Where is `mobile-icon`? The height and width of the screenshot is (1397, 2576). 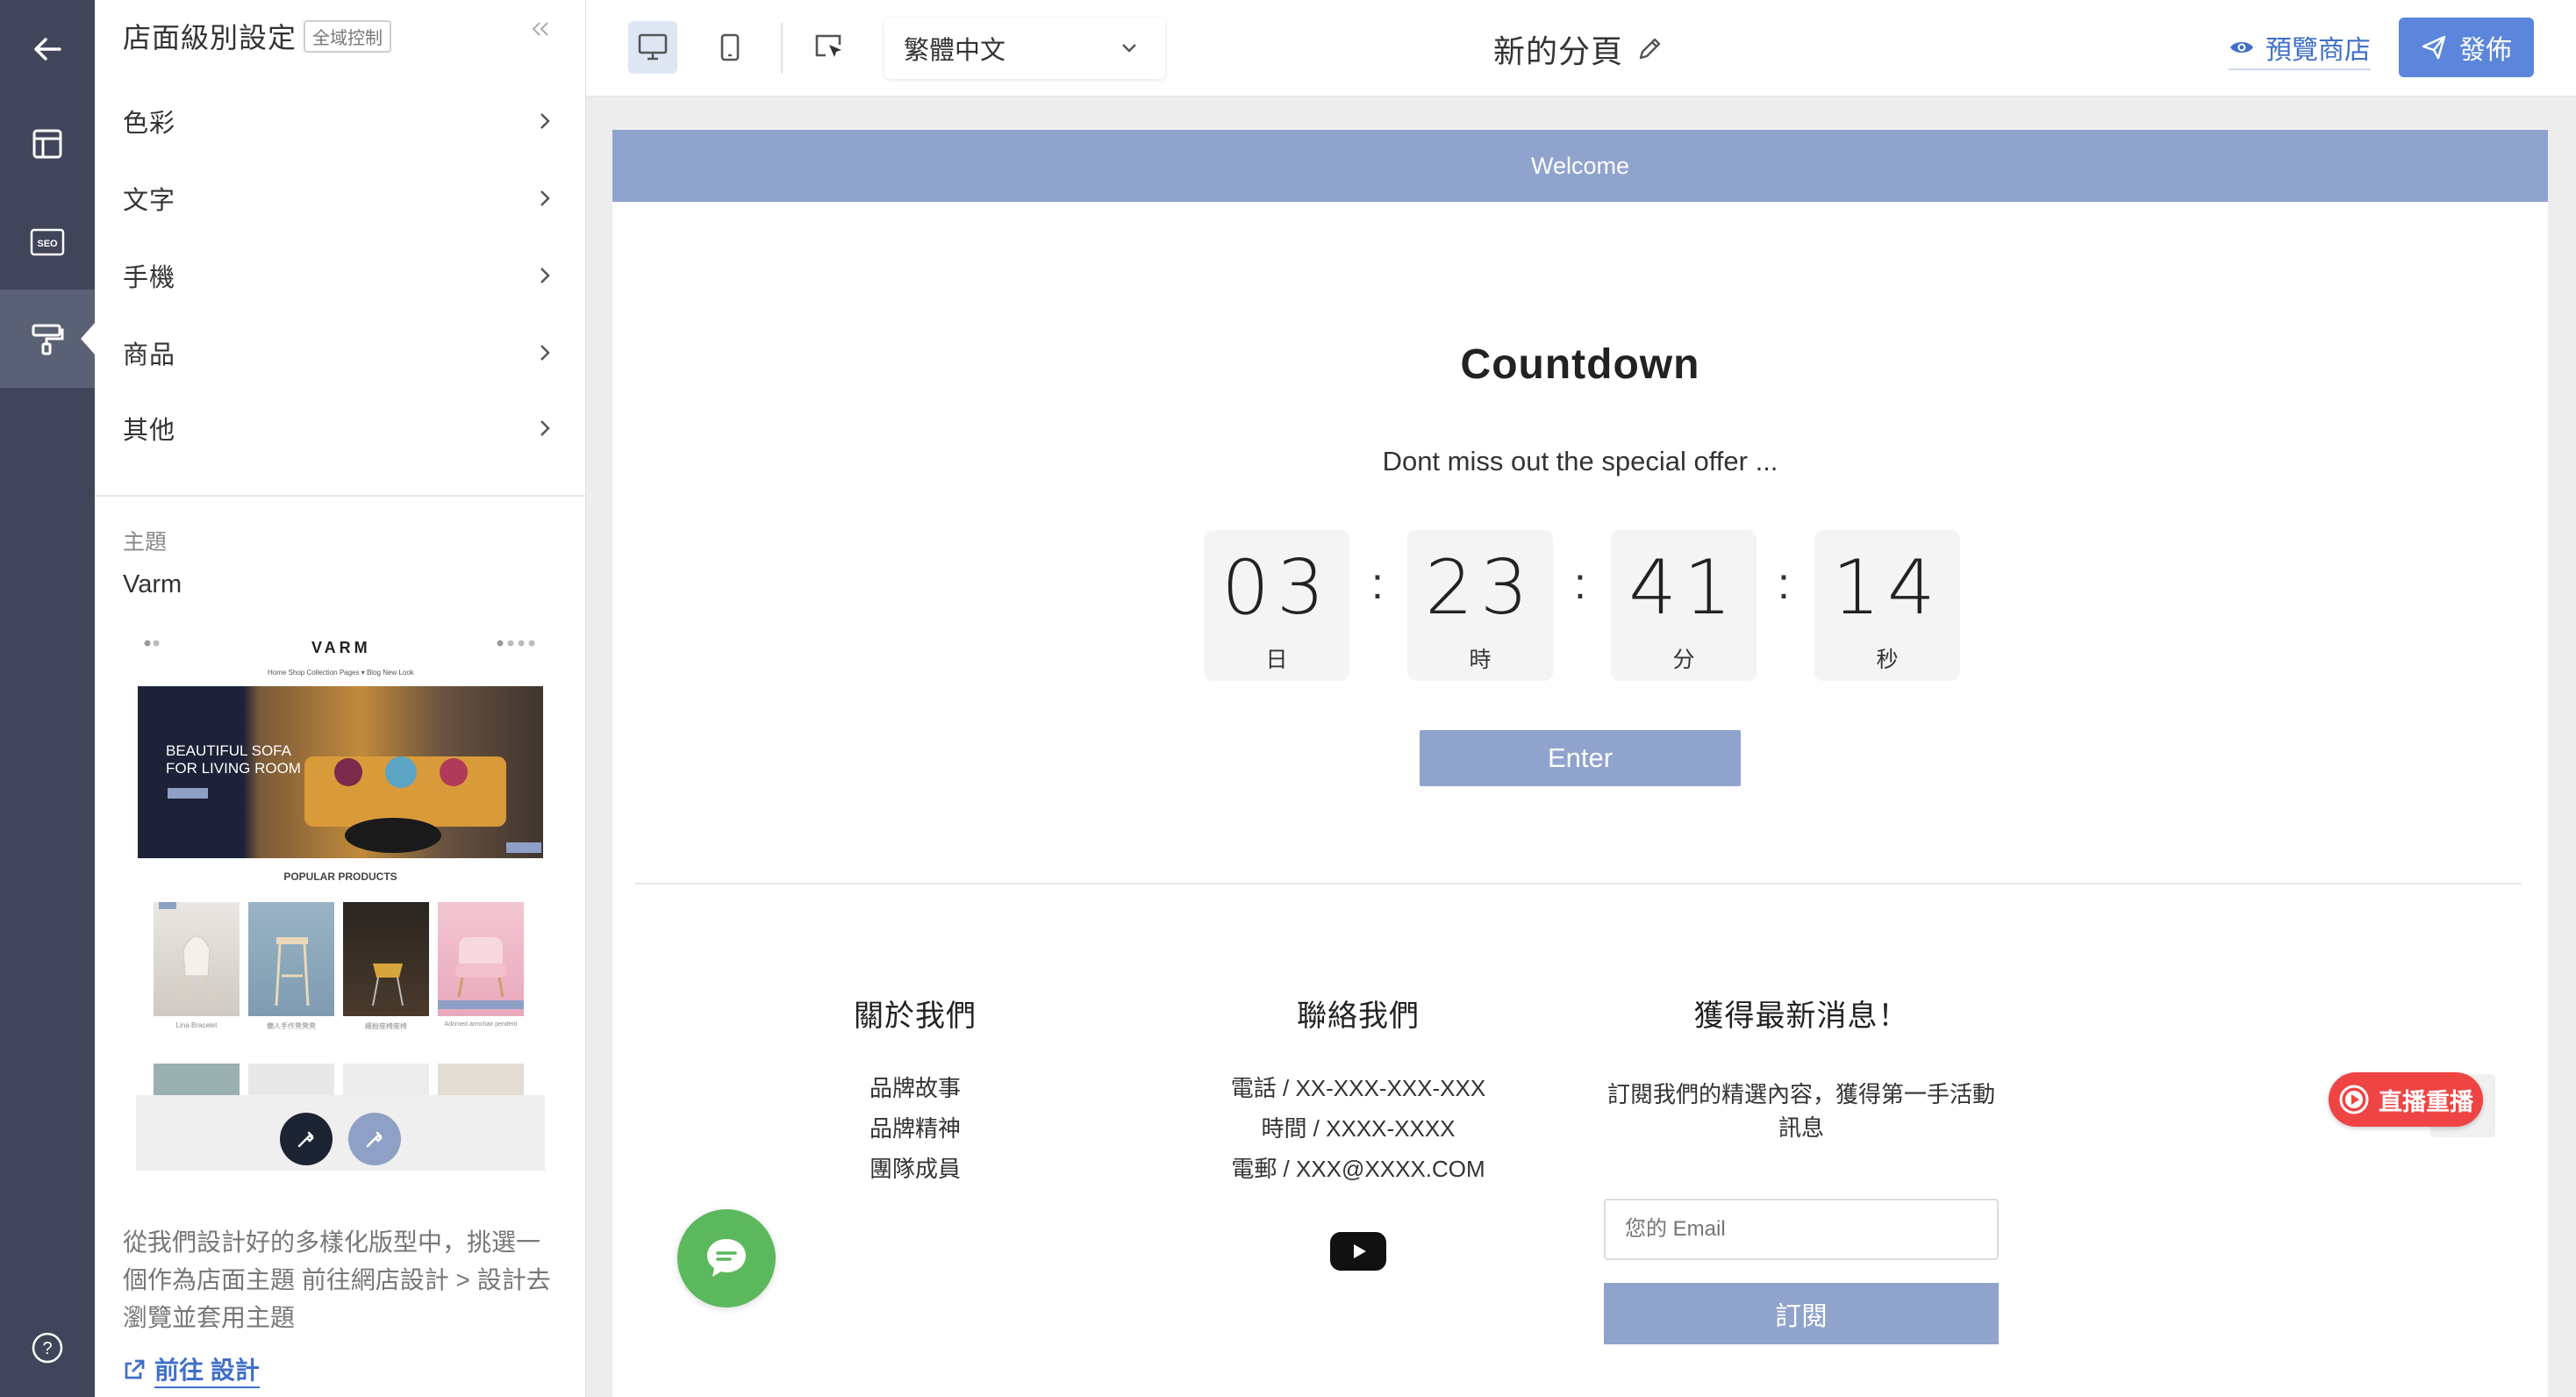 mobile-icon is located at coordinates (730, 47).